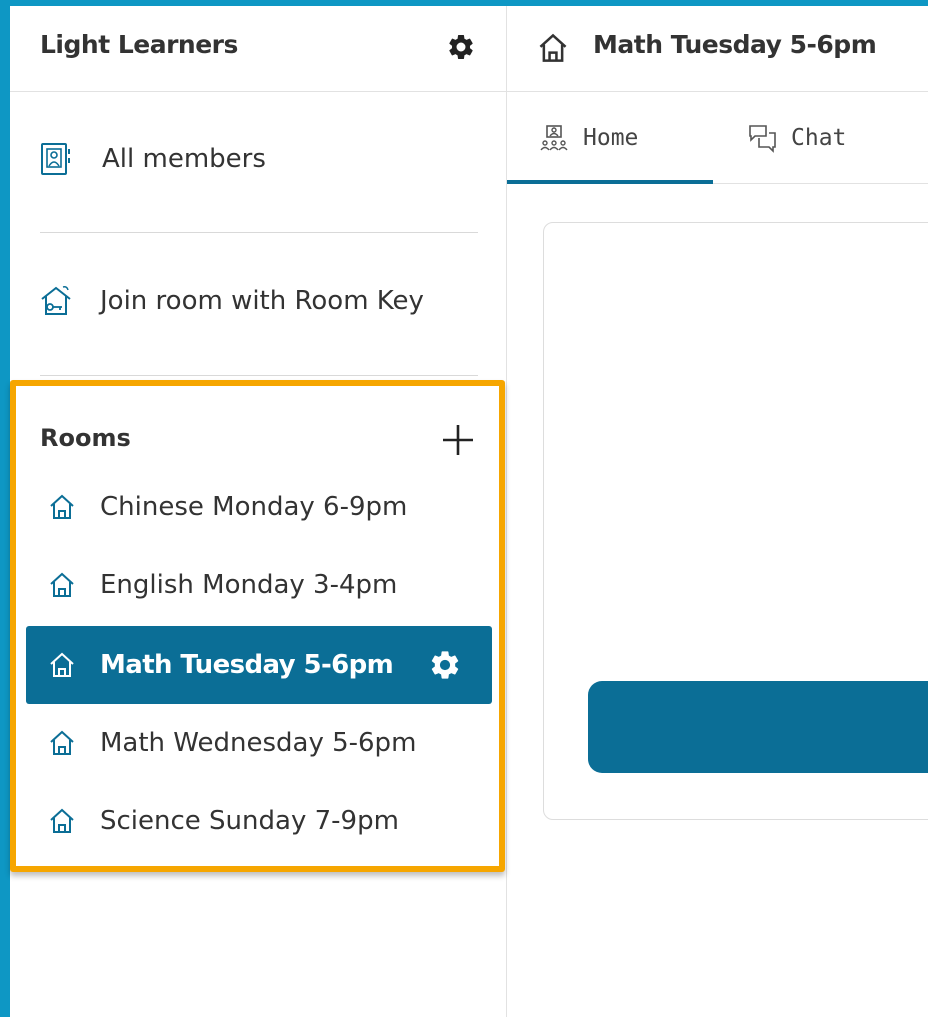  Describe the element at coordinates (445, 665) in the screenshot. I see `room-settings-gear-icon` at that location.